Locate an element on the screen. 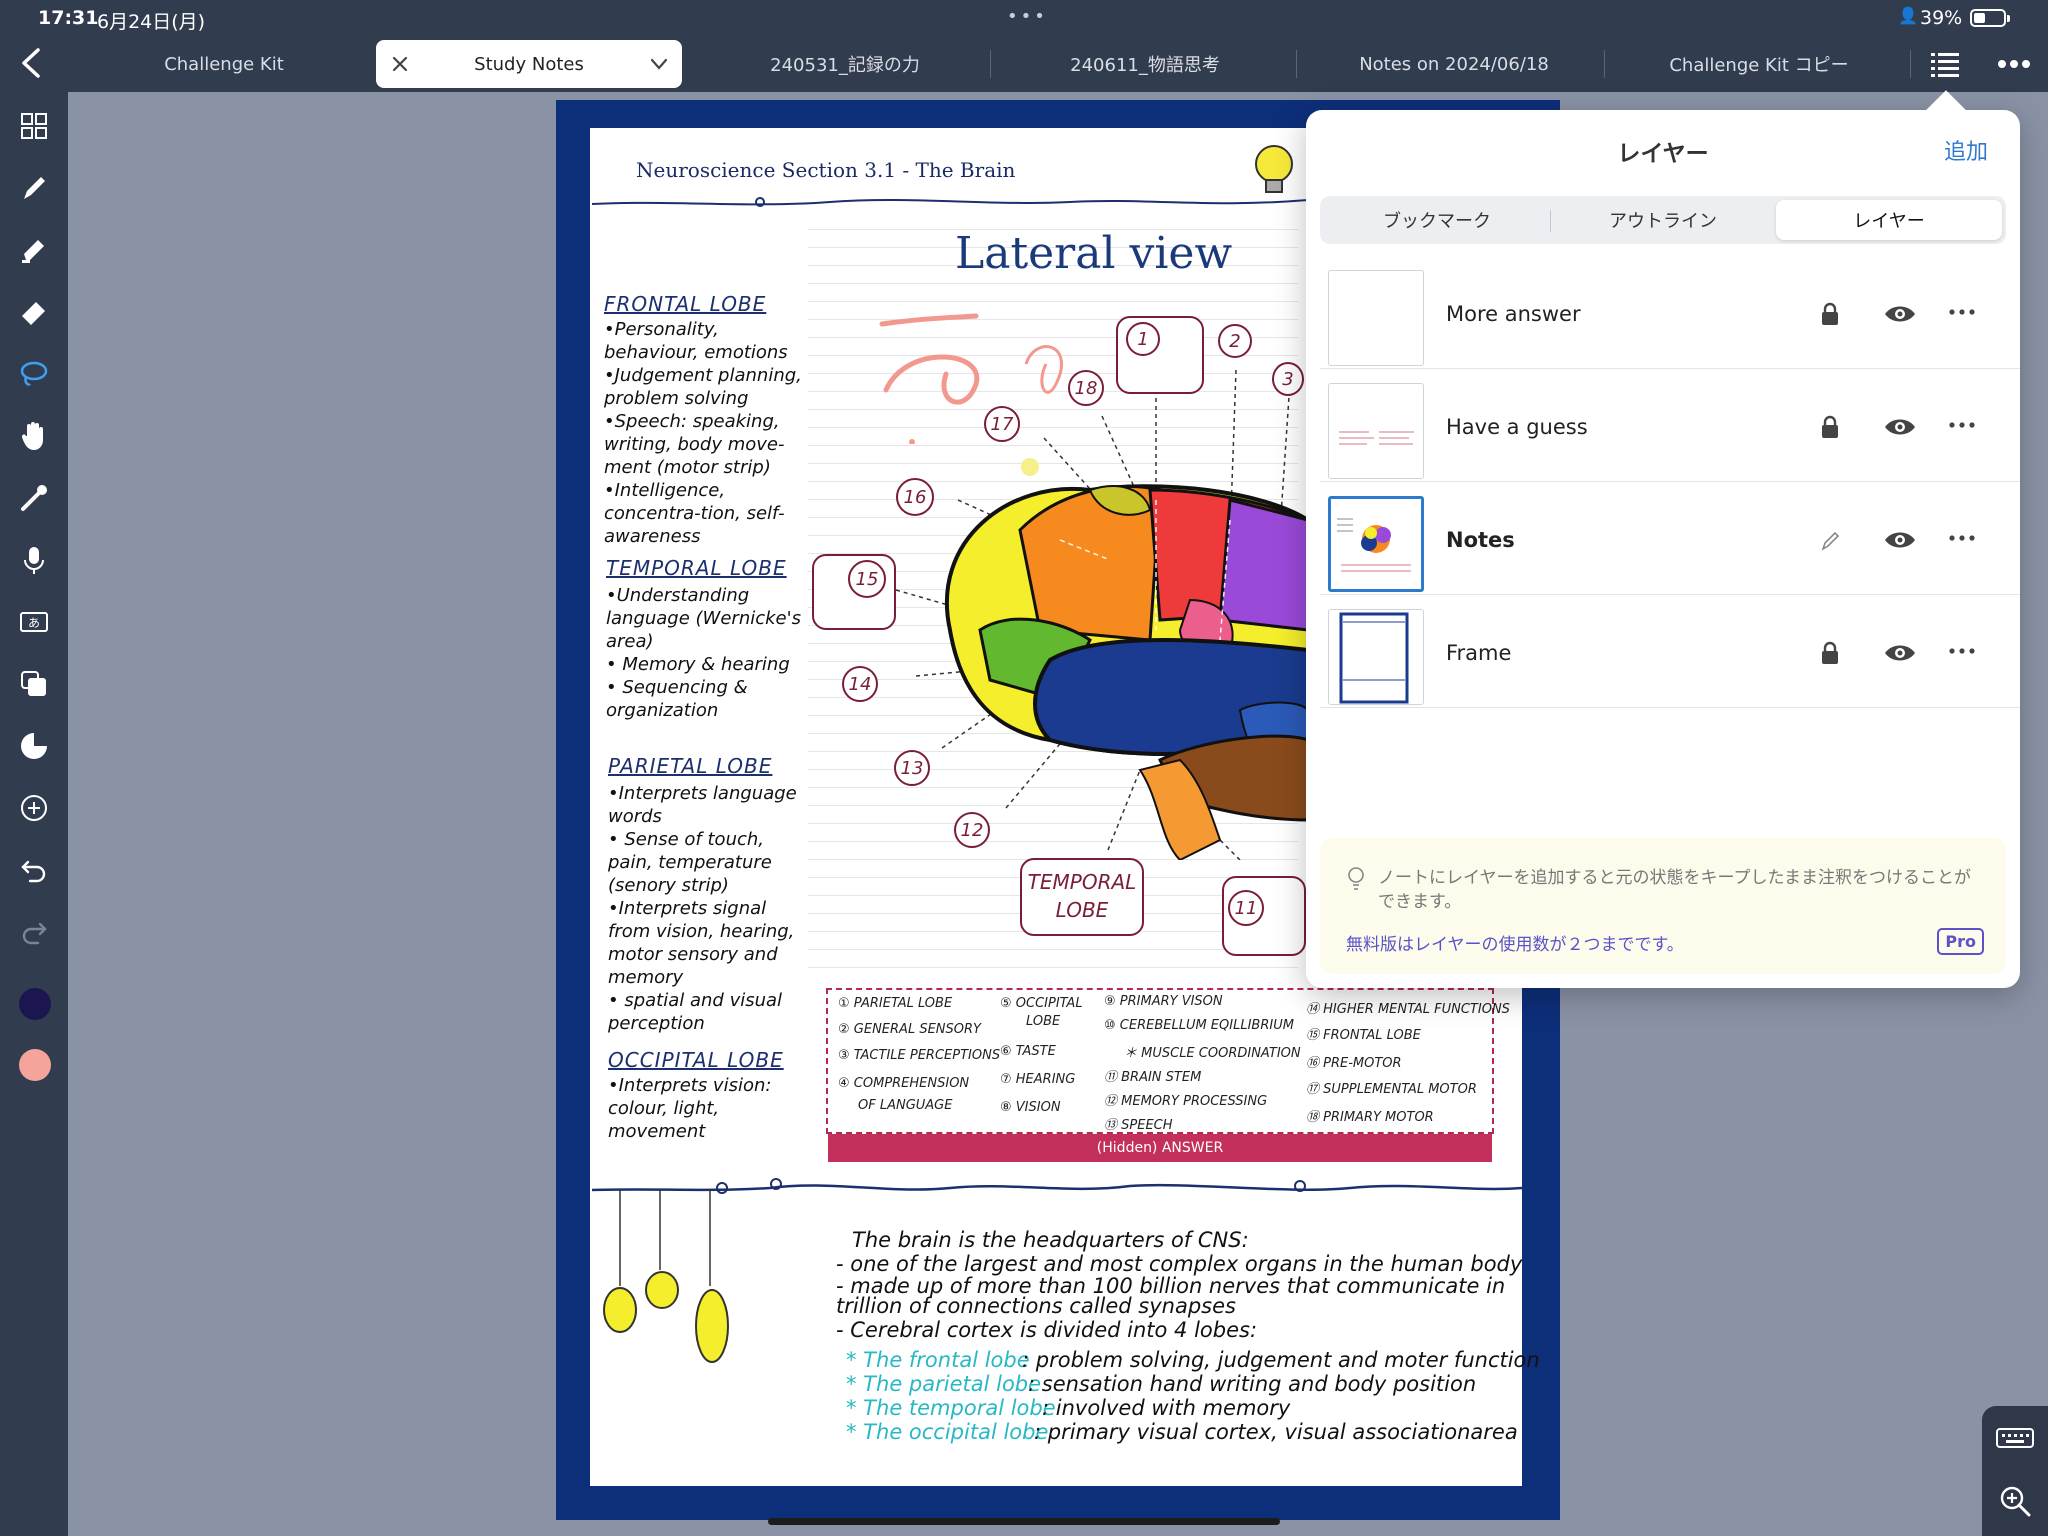 The width and height of the screenshot is (2048, 1536). tab-240531: 240531_記録の力 is located at coordinates (845, 64).